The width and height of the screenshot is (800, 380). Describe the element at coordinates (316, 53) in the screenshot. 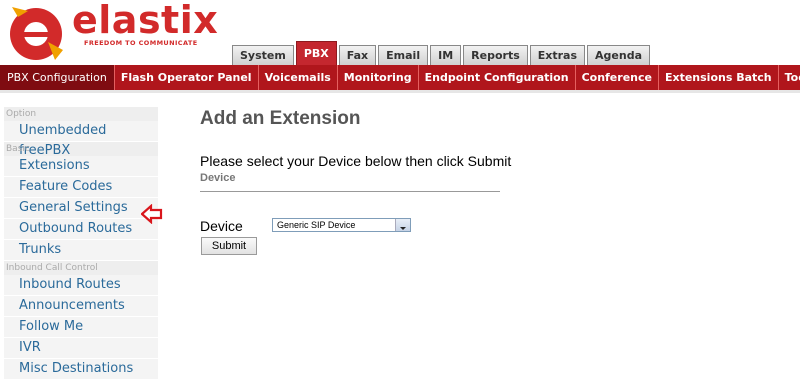

I see `tab-pbx: PBX` at that location.